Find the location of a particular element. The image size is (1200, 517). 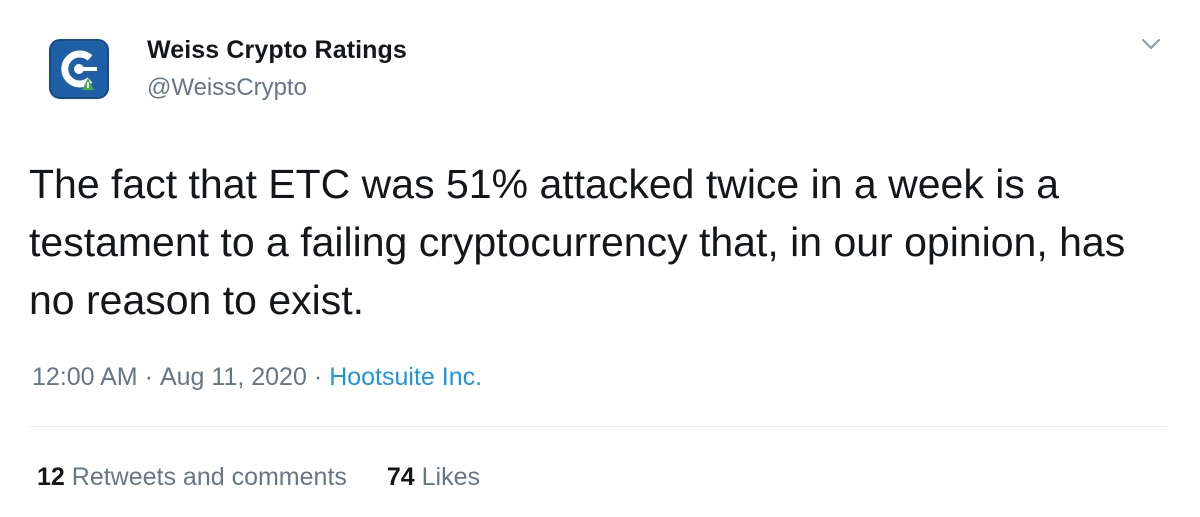

likes-stat: 74 Likes is located at coordinates (433, 477).